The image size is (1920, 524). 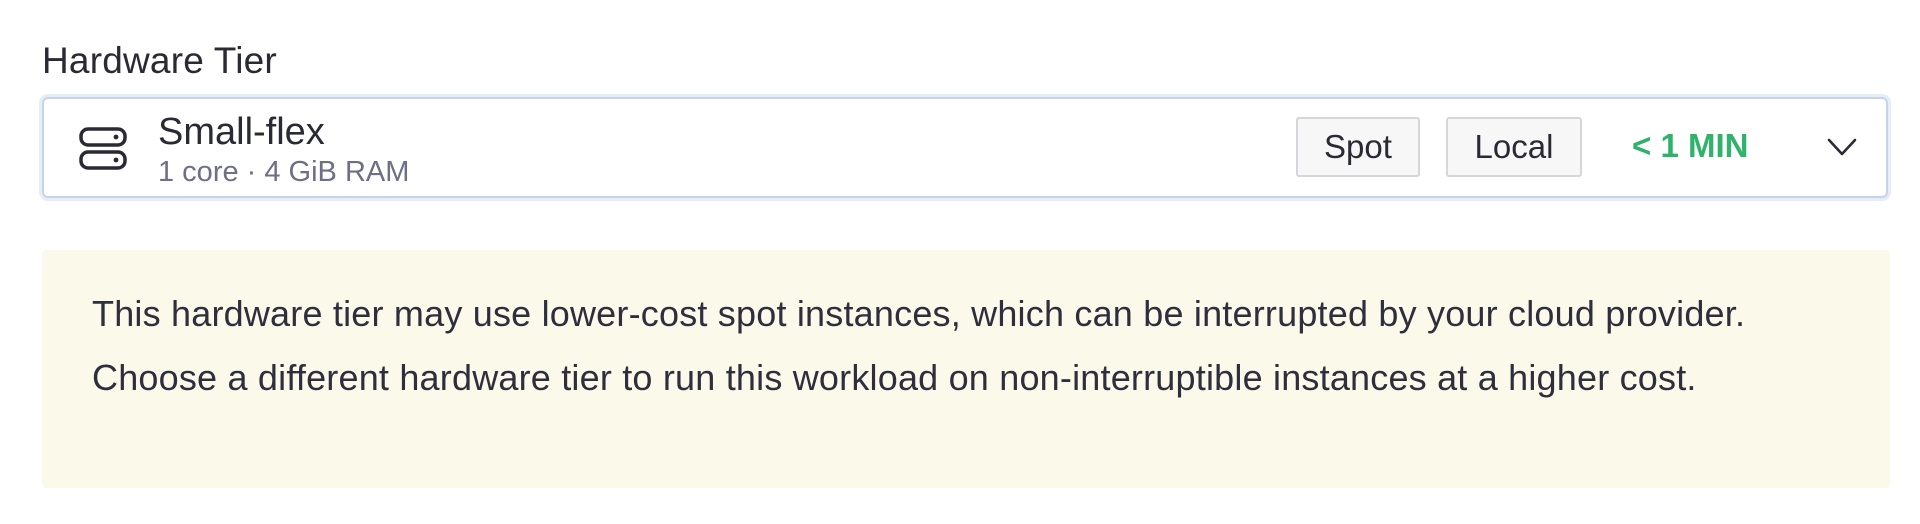 What do you see at coordinates (1514, 147) in the screenshot?
I see `local-badge: Local` at bounding box center [1514, 147].